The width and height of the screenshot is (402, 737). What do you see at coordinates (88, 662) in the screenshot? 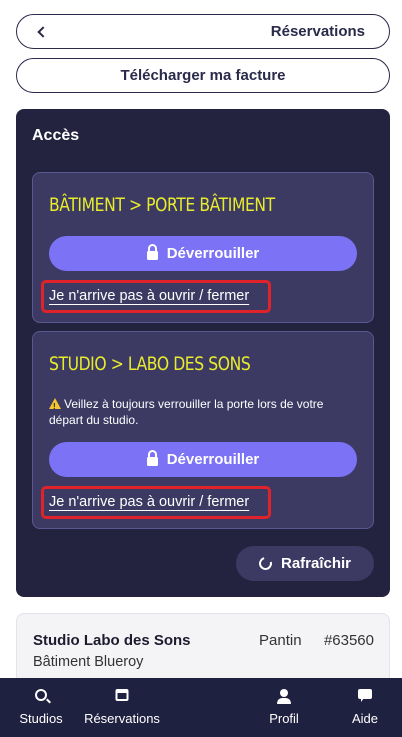
I see `building-name: Bâtiment Blueroy` at bounding box center [88, 662].